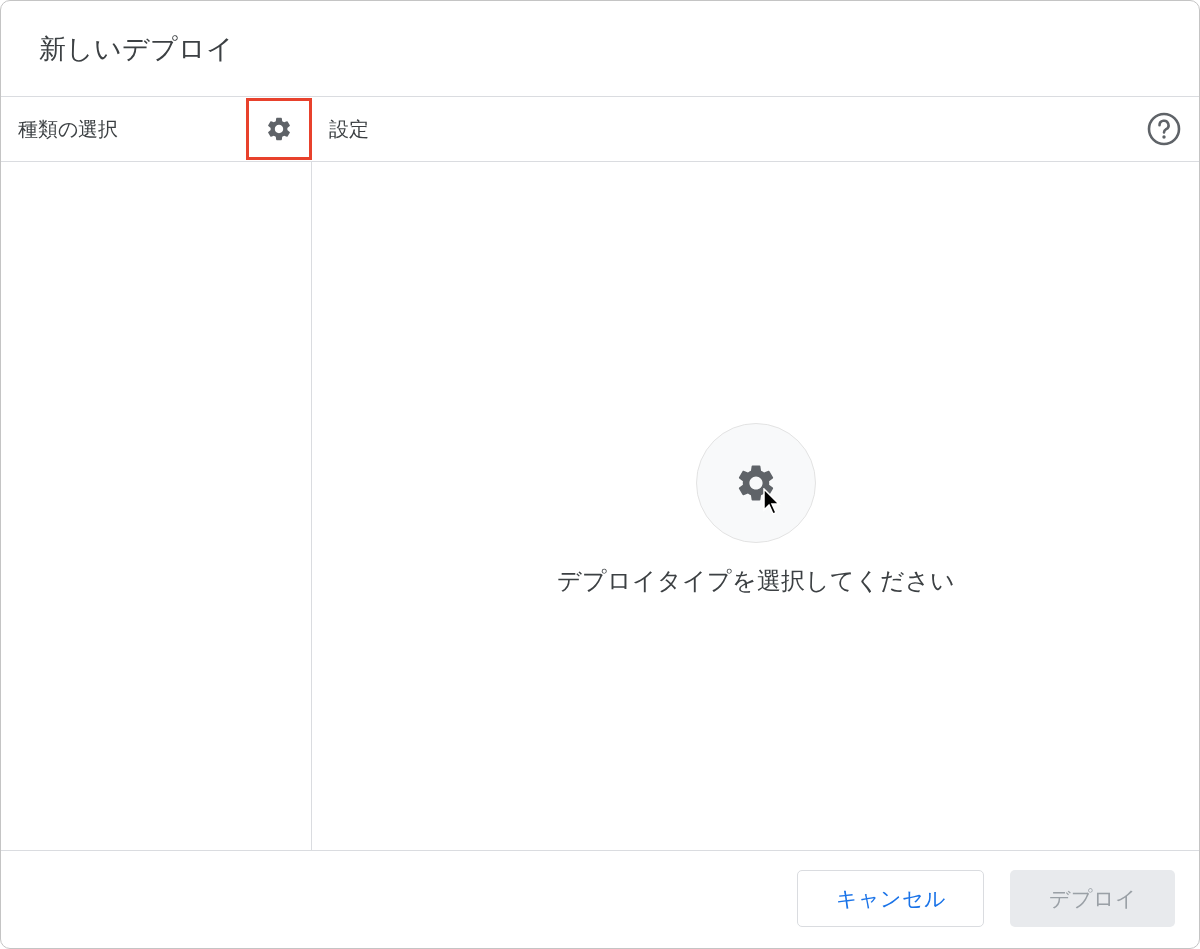  What do you see at coordinates (1164, 129) in the screenshot?
I see `help-icon` at bounding box center [1164, 129].